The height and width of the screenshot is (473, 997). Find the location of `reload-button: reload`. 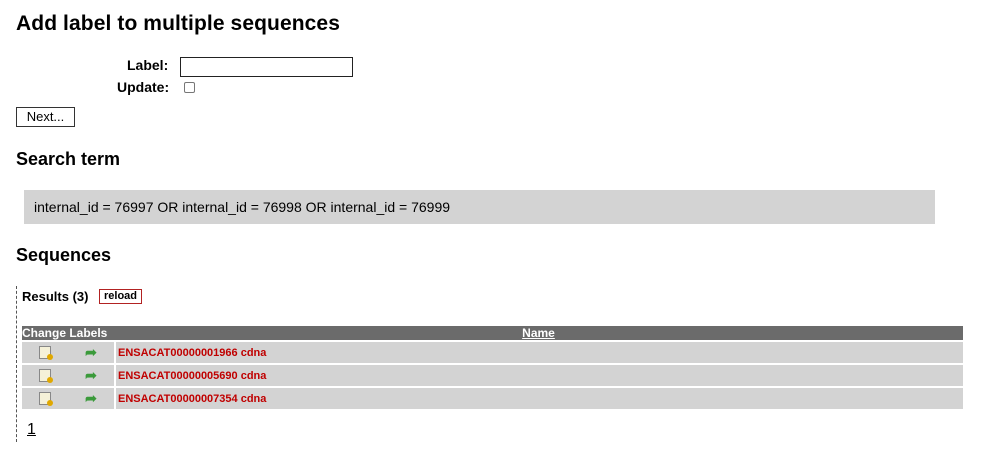

reload-button: reload is located at coordinates (120, 296).